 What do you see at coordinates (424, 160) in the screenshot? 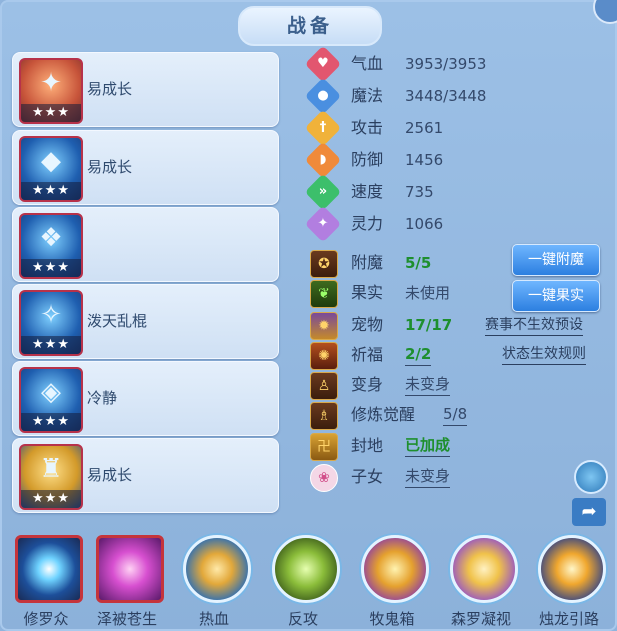
I see `stat-value: 1456` at bounding box center [424, 160].